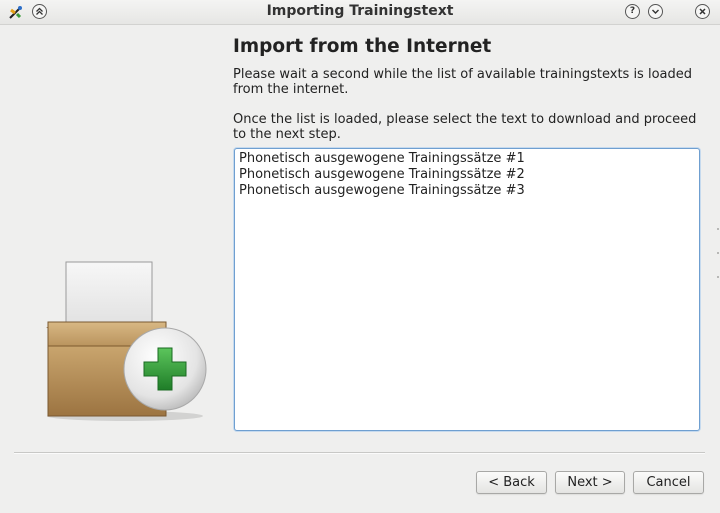  I want to click on close-icon, so click(702, 11).